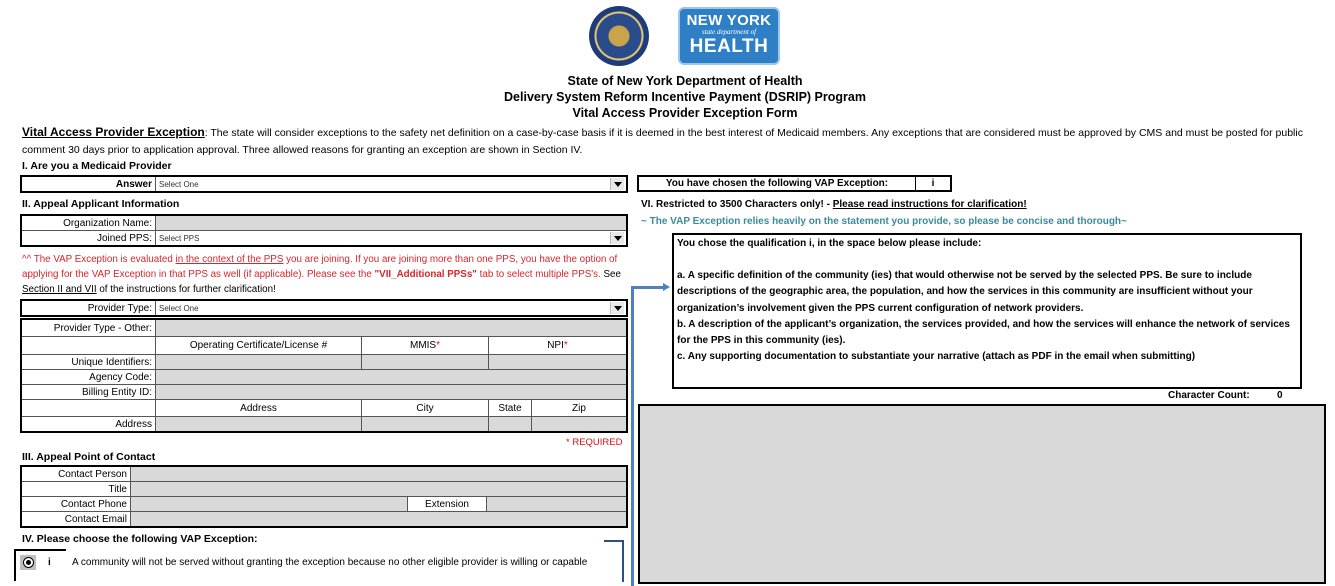 Image resolution: width=1335 pixels, height=586 pixels. Describe the element at coordinates (99, 259) in the screenshot. I see `note-text: ^^ The VAP Exception is evaluated` at that location.